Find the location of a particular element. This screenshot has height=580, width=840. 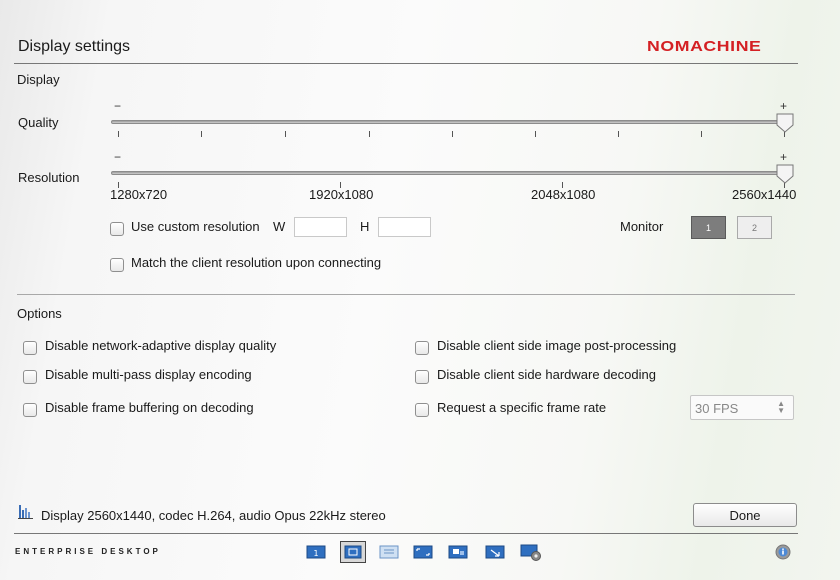

disable-hardware-decoding-checkbox is located at coordinates (422, 377).